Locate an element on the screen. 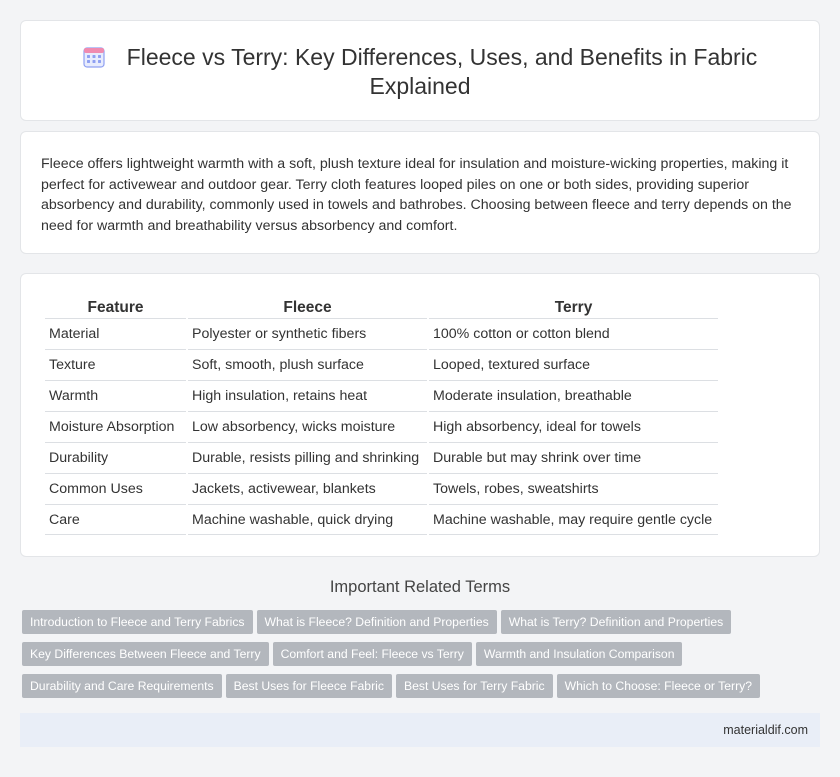 This screenshot has width=840, height=777. related-tag: Durability and Care Requirements is located at coordinates (122, 686).